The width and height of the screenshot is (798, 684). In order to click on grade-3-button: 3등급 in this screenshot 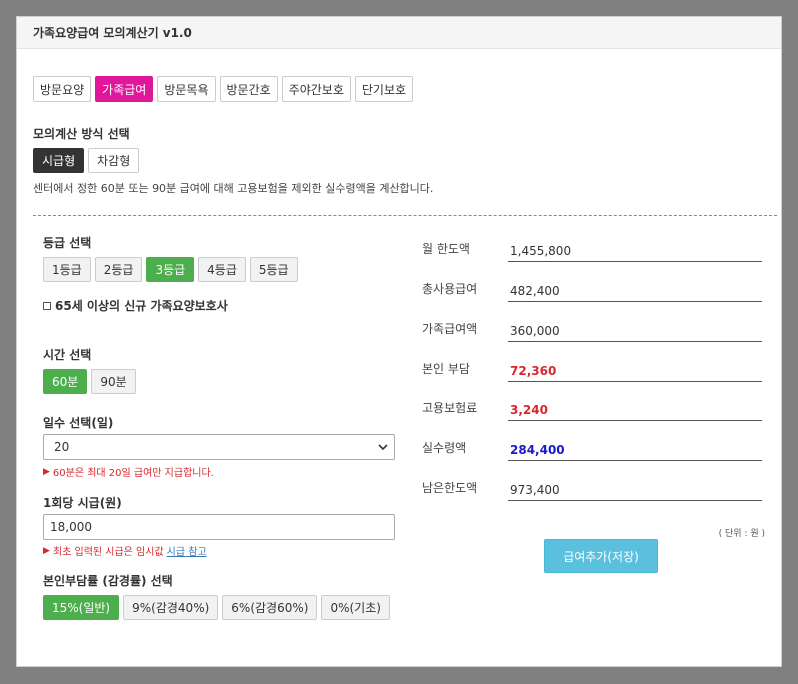, I will do `click(170, 269)`.